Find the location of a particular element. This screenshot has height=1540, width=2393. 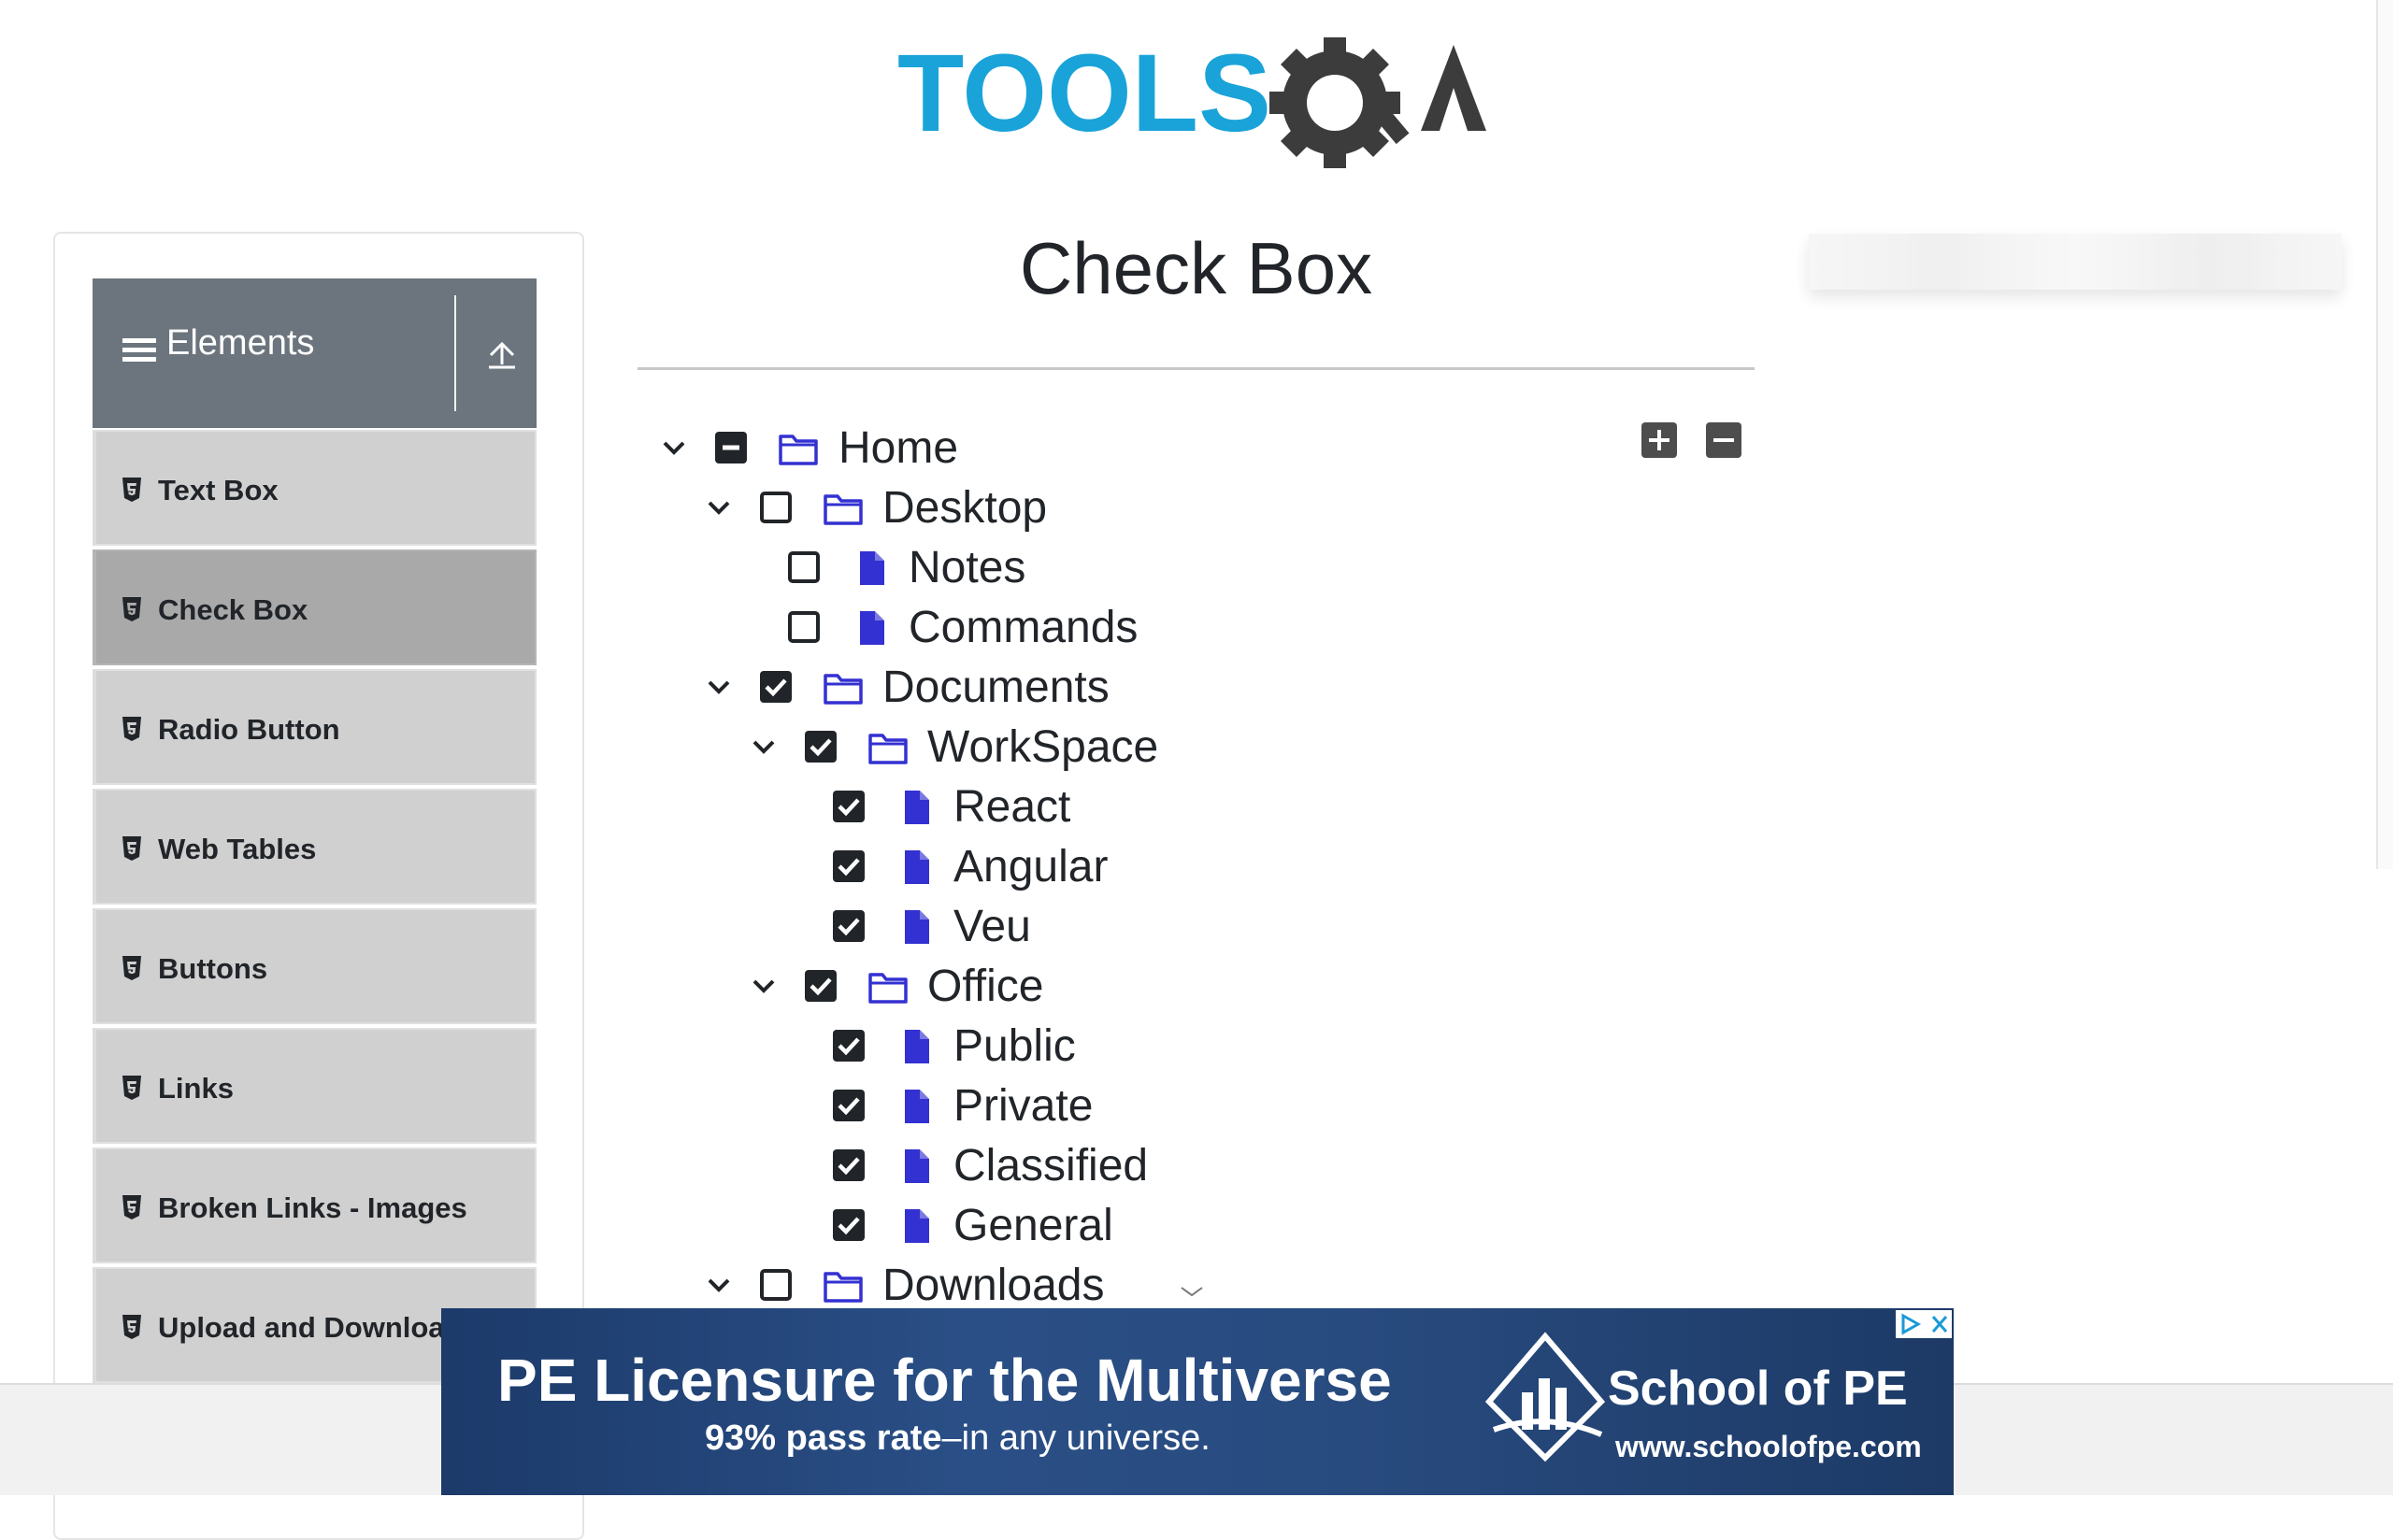

tree-node-angular: Angular is located at coordinates (1058, 867).